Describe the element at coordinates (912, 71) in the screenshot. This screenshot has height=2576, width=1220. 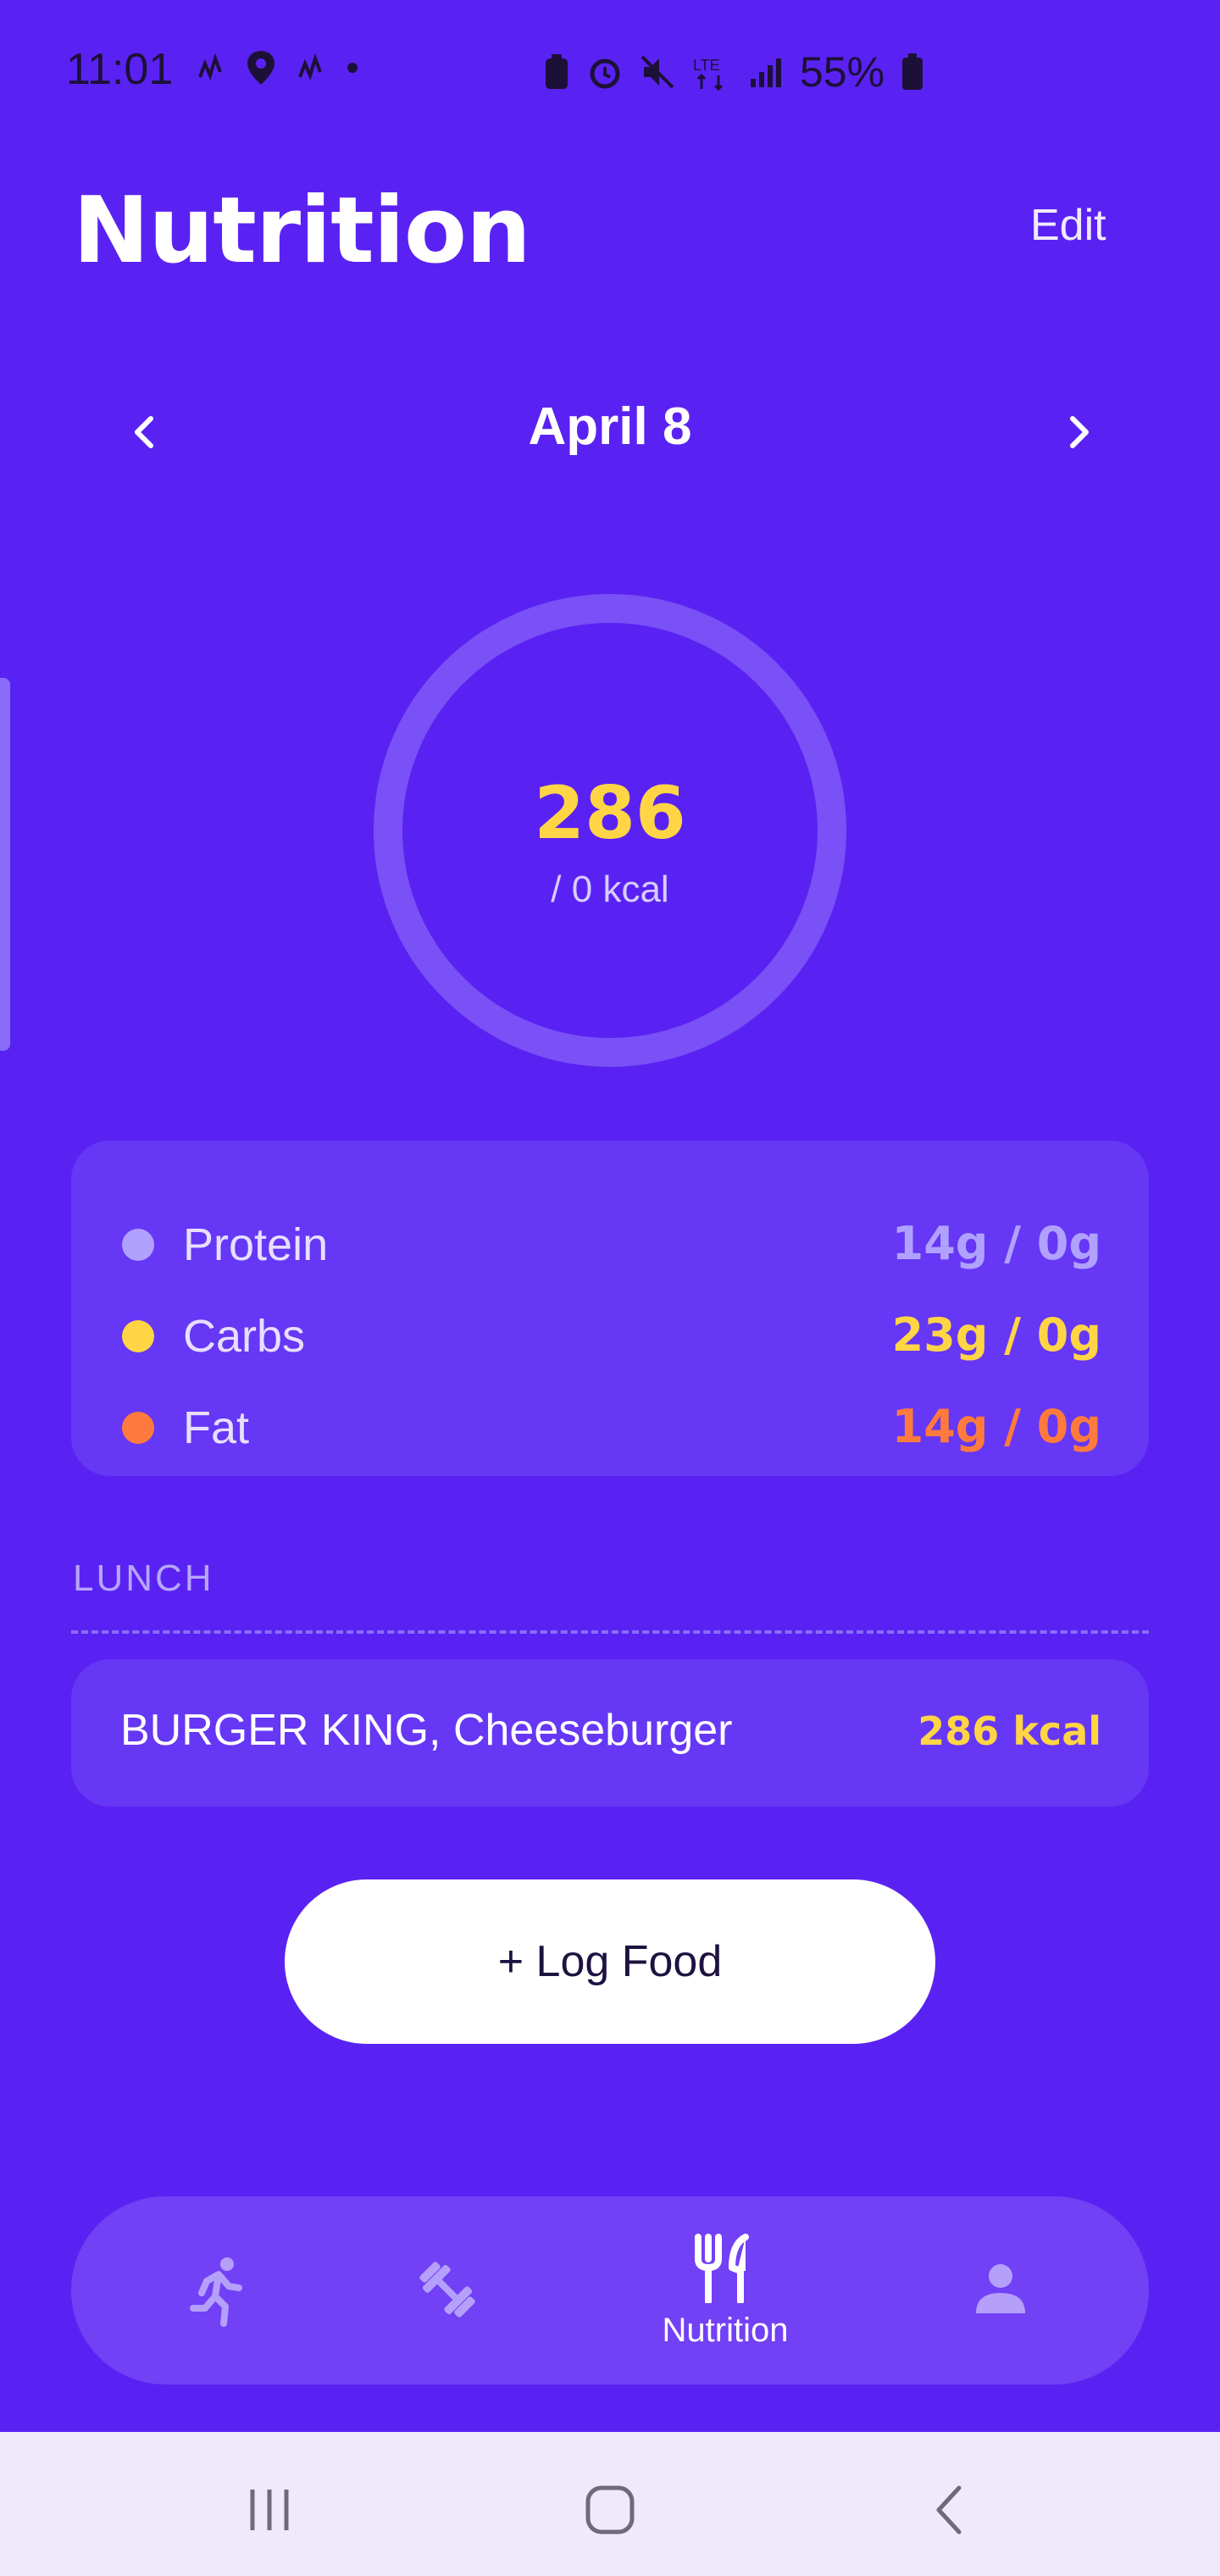
I see `battery-icon` at that location.